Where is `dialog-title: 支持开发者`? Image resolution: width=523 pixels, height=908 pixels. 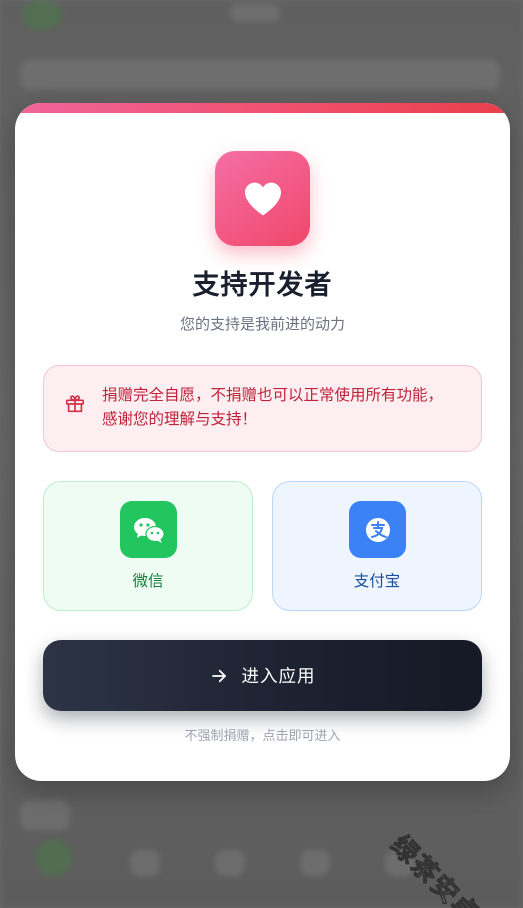 dialog-title: 支持开发者 is located at coordinates (262, 285).